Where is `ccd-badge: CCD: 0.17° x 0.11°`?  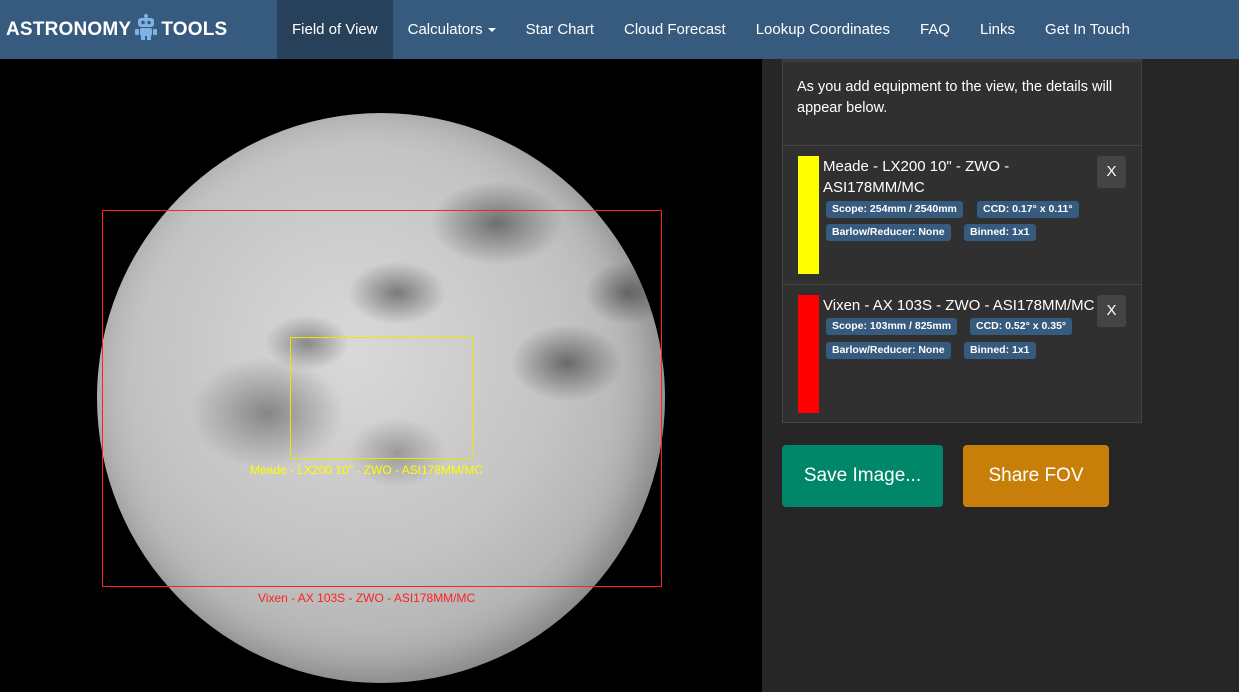 ccd-badge: CCD: 0.17° x 0.11° is located at coordinates (1028, 209).